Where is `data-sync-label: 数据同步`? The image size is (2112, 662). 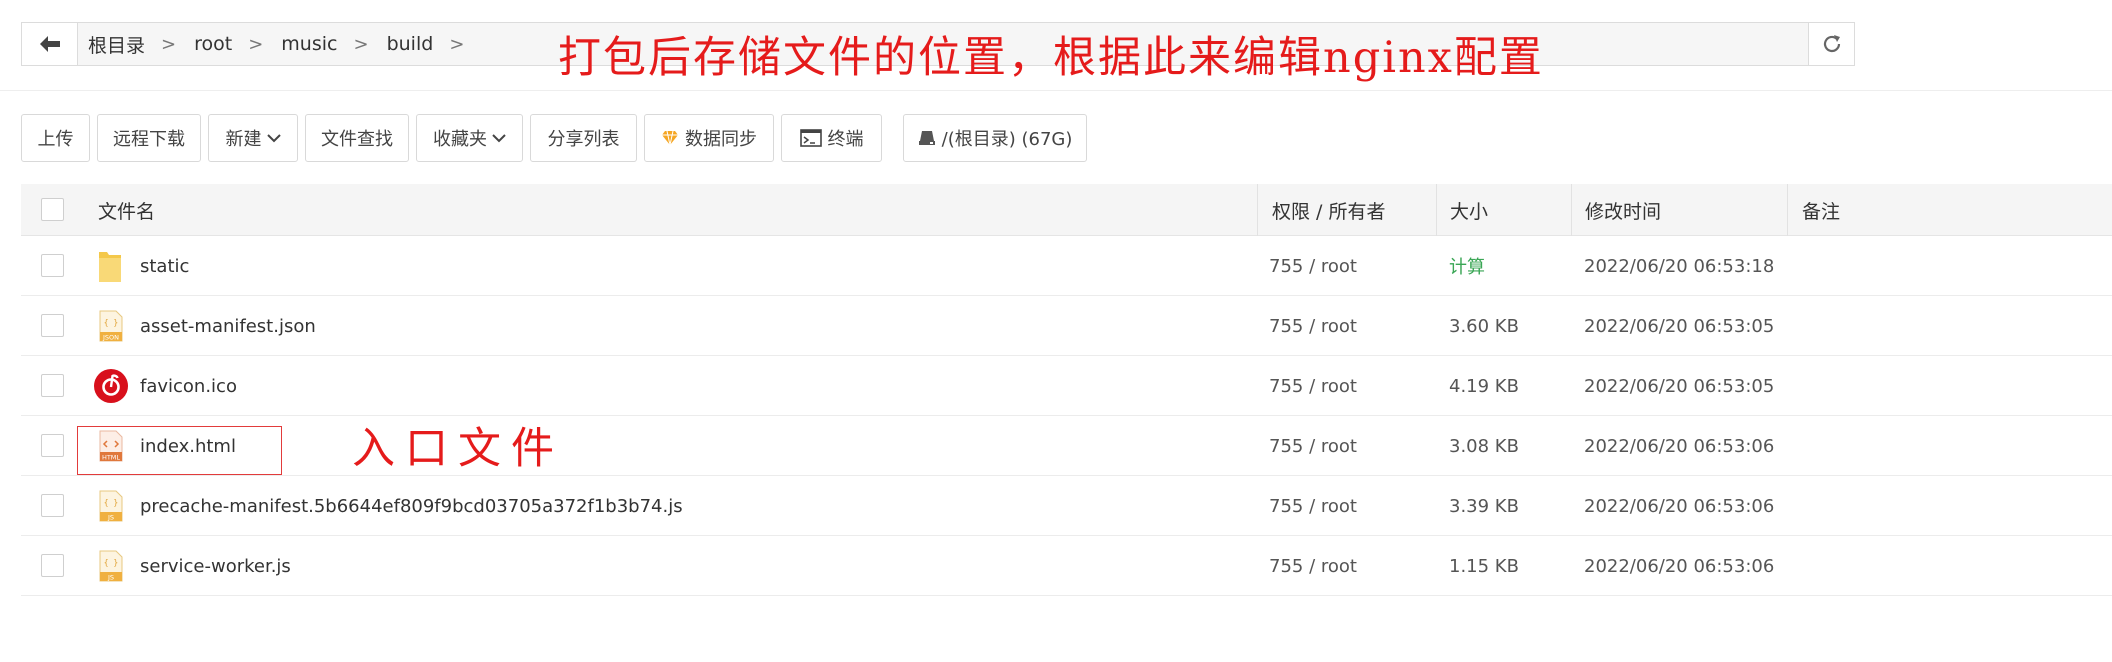
data-sync-label: 数据同步 is located at coordinates (721, 139).